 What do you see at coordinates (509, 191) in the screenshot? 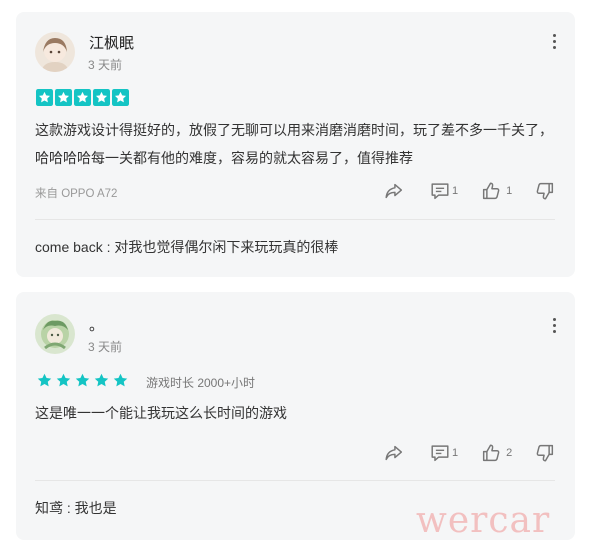
I see `like-count: 1` at bounding box center [509, 191].